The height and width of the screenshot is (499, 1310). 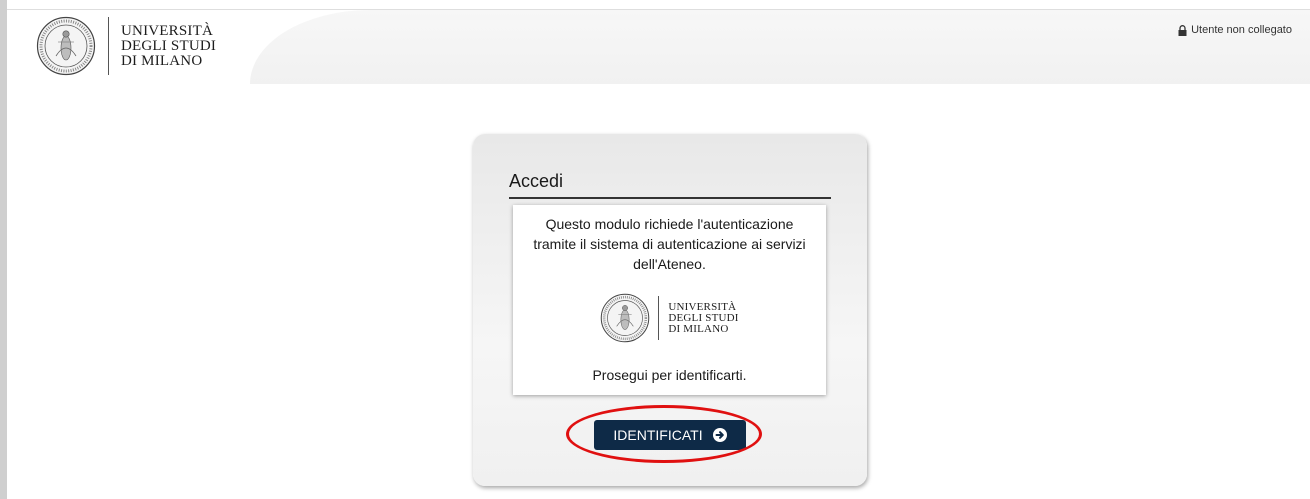 I want to click on user-status: Utente non collegato, so click(x=1235, y=30).